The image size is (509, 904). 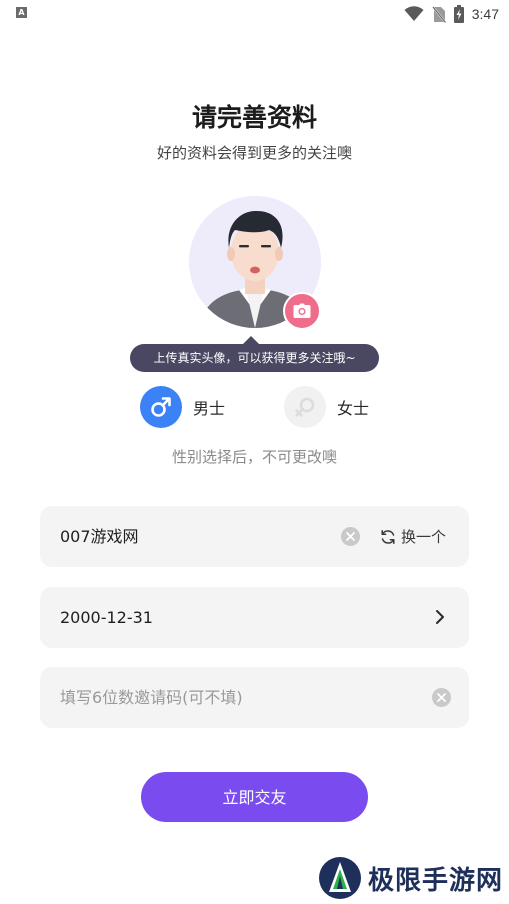 I want to click on gender-note: 性别选择后，不可更改噢, so click(x=254, y=457).